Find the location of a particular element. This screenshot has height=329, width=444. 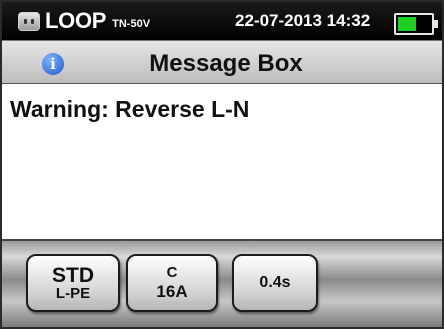

date-time: 22-07-2013 14:32 is located at coordinates (303, 20).